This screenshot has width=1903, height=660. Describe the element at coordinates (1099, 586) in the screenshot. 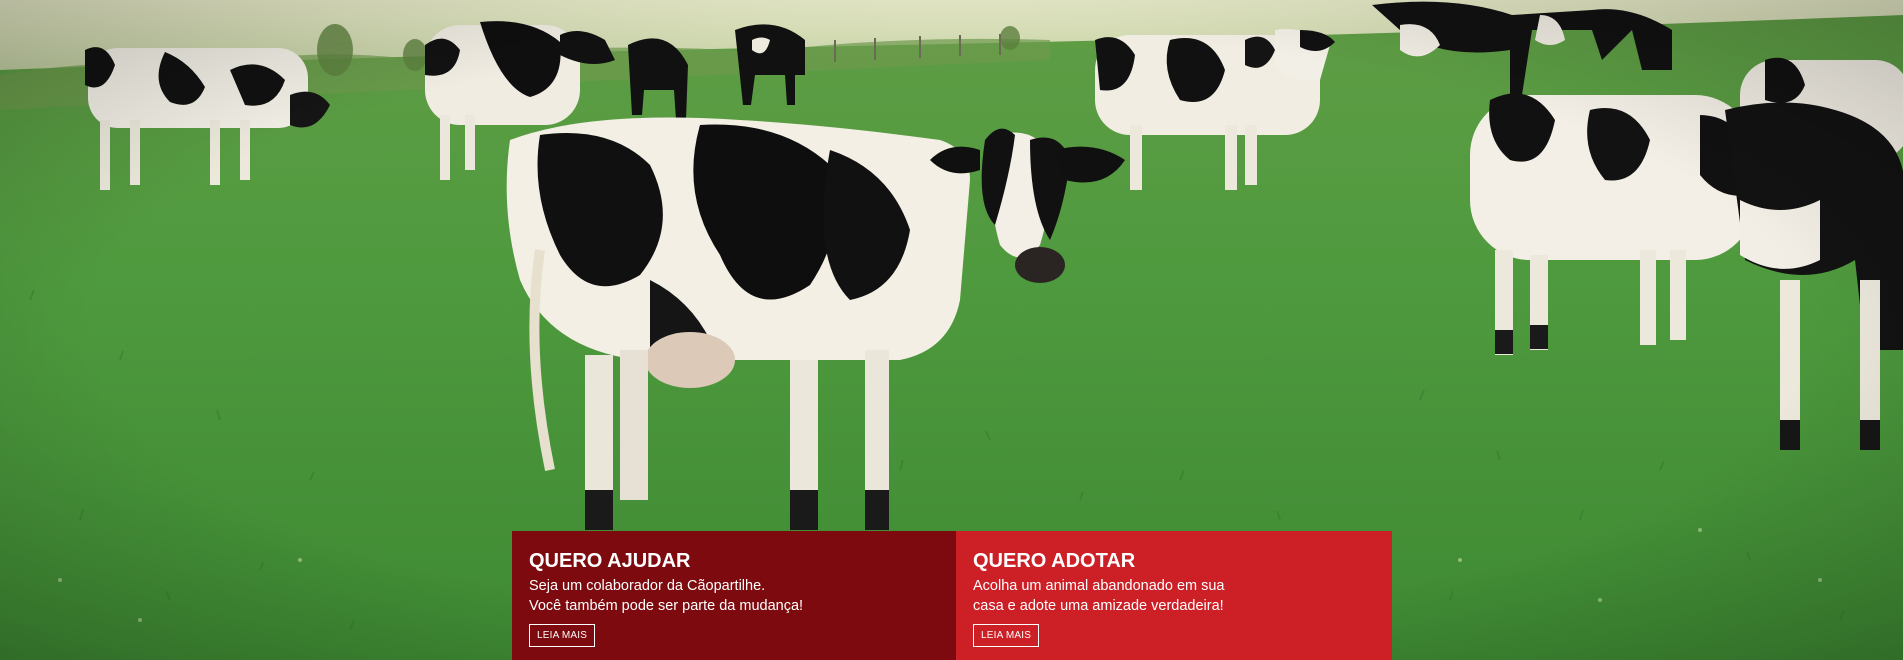

I see `cta-adopt-line1: Acolha um animal abandonado em sua` at that location.